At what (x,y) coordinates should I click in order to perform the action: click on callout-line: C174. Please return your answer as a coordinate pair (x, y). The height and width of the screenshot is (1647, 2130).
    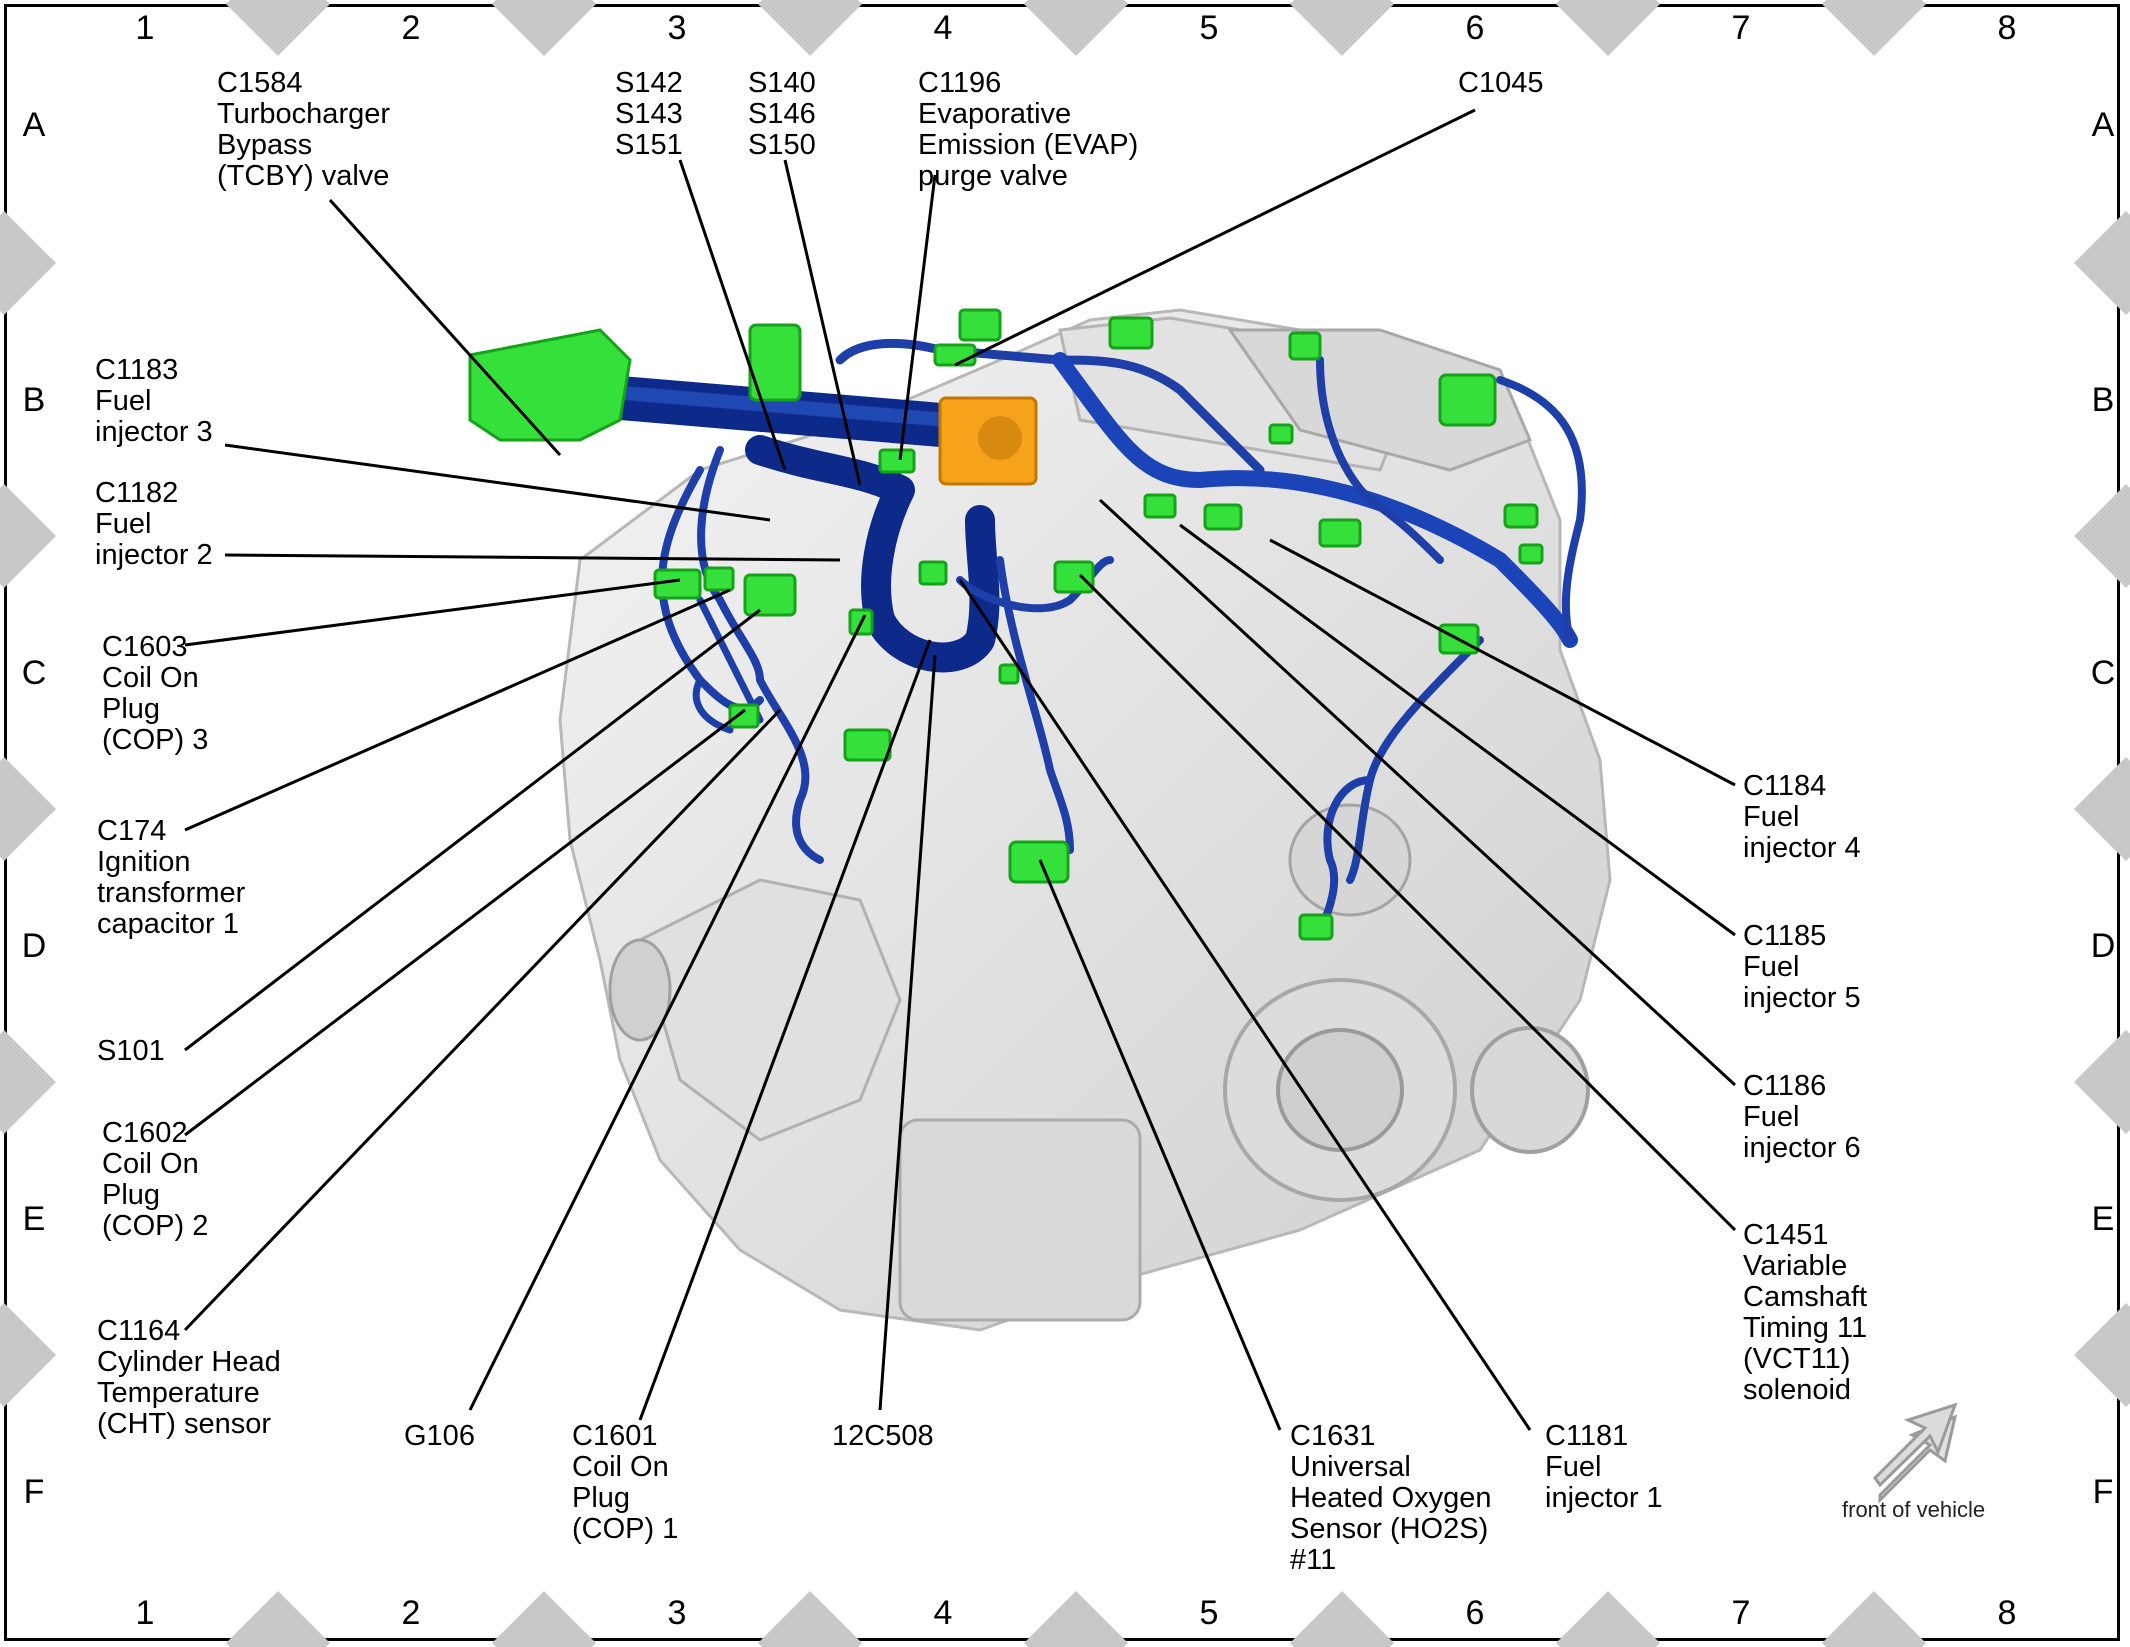
    Looking at the image, I should click on (132, 831).